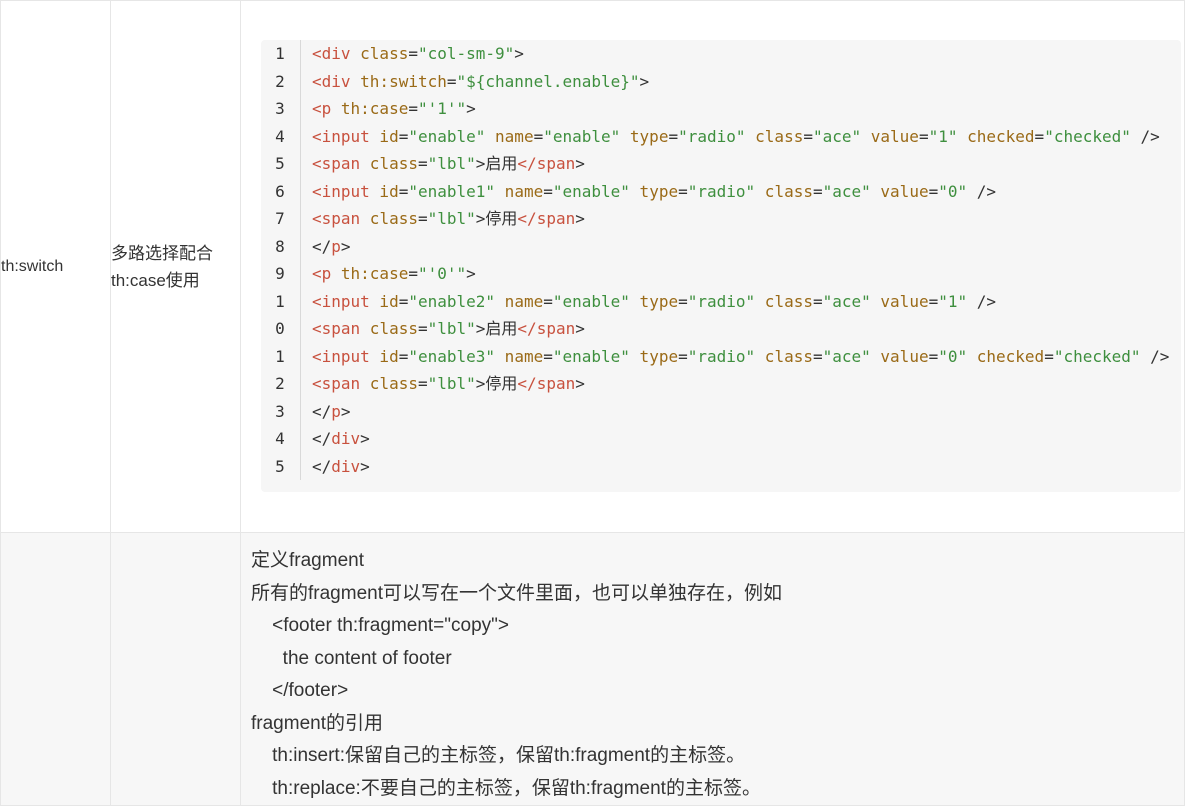 This screenshot has height=806, width=1185. Describe the element at coordinates (307, 560) in the screenshot. I see `description-line: 定义fragment` at that location.